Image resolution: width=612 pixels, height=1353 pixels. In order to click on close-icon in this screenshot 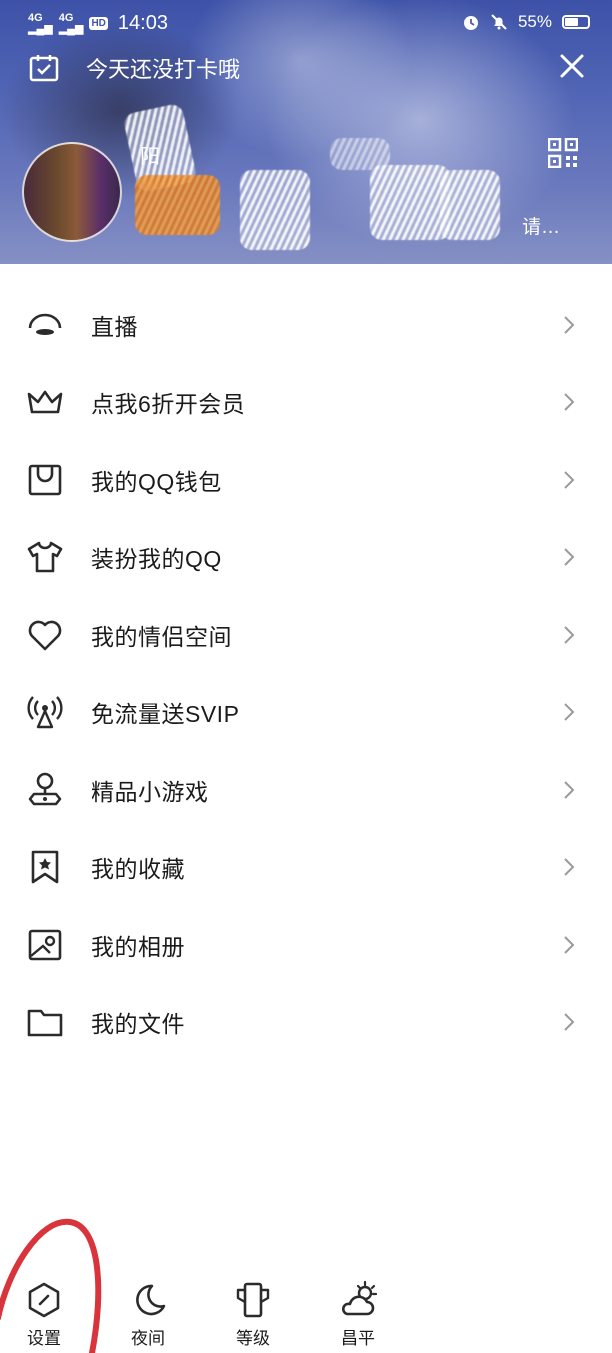, I will do `click(572, 66)`.